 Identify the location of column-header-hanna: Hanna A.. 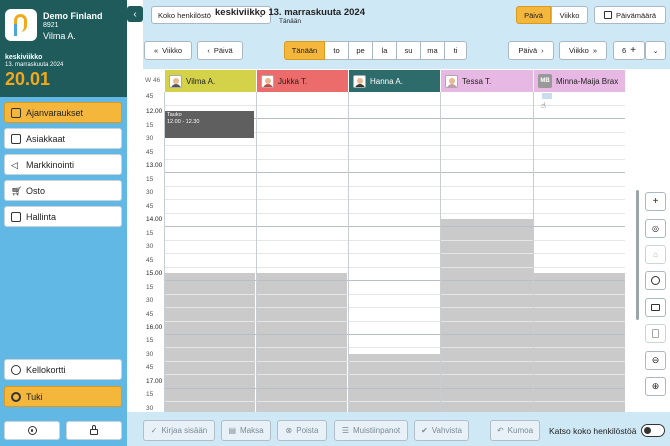
(394, 81).